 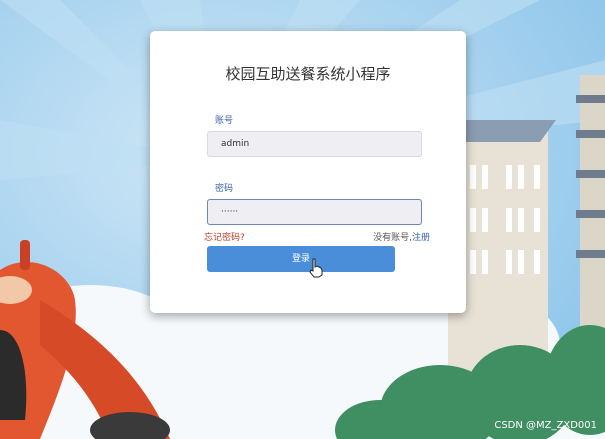 I want to click on register-prompt: 没有账号,注册, so click(x=401, y=236).